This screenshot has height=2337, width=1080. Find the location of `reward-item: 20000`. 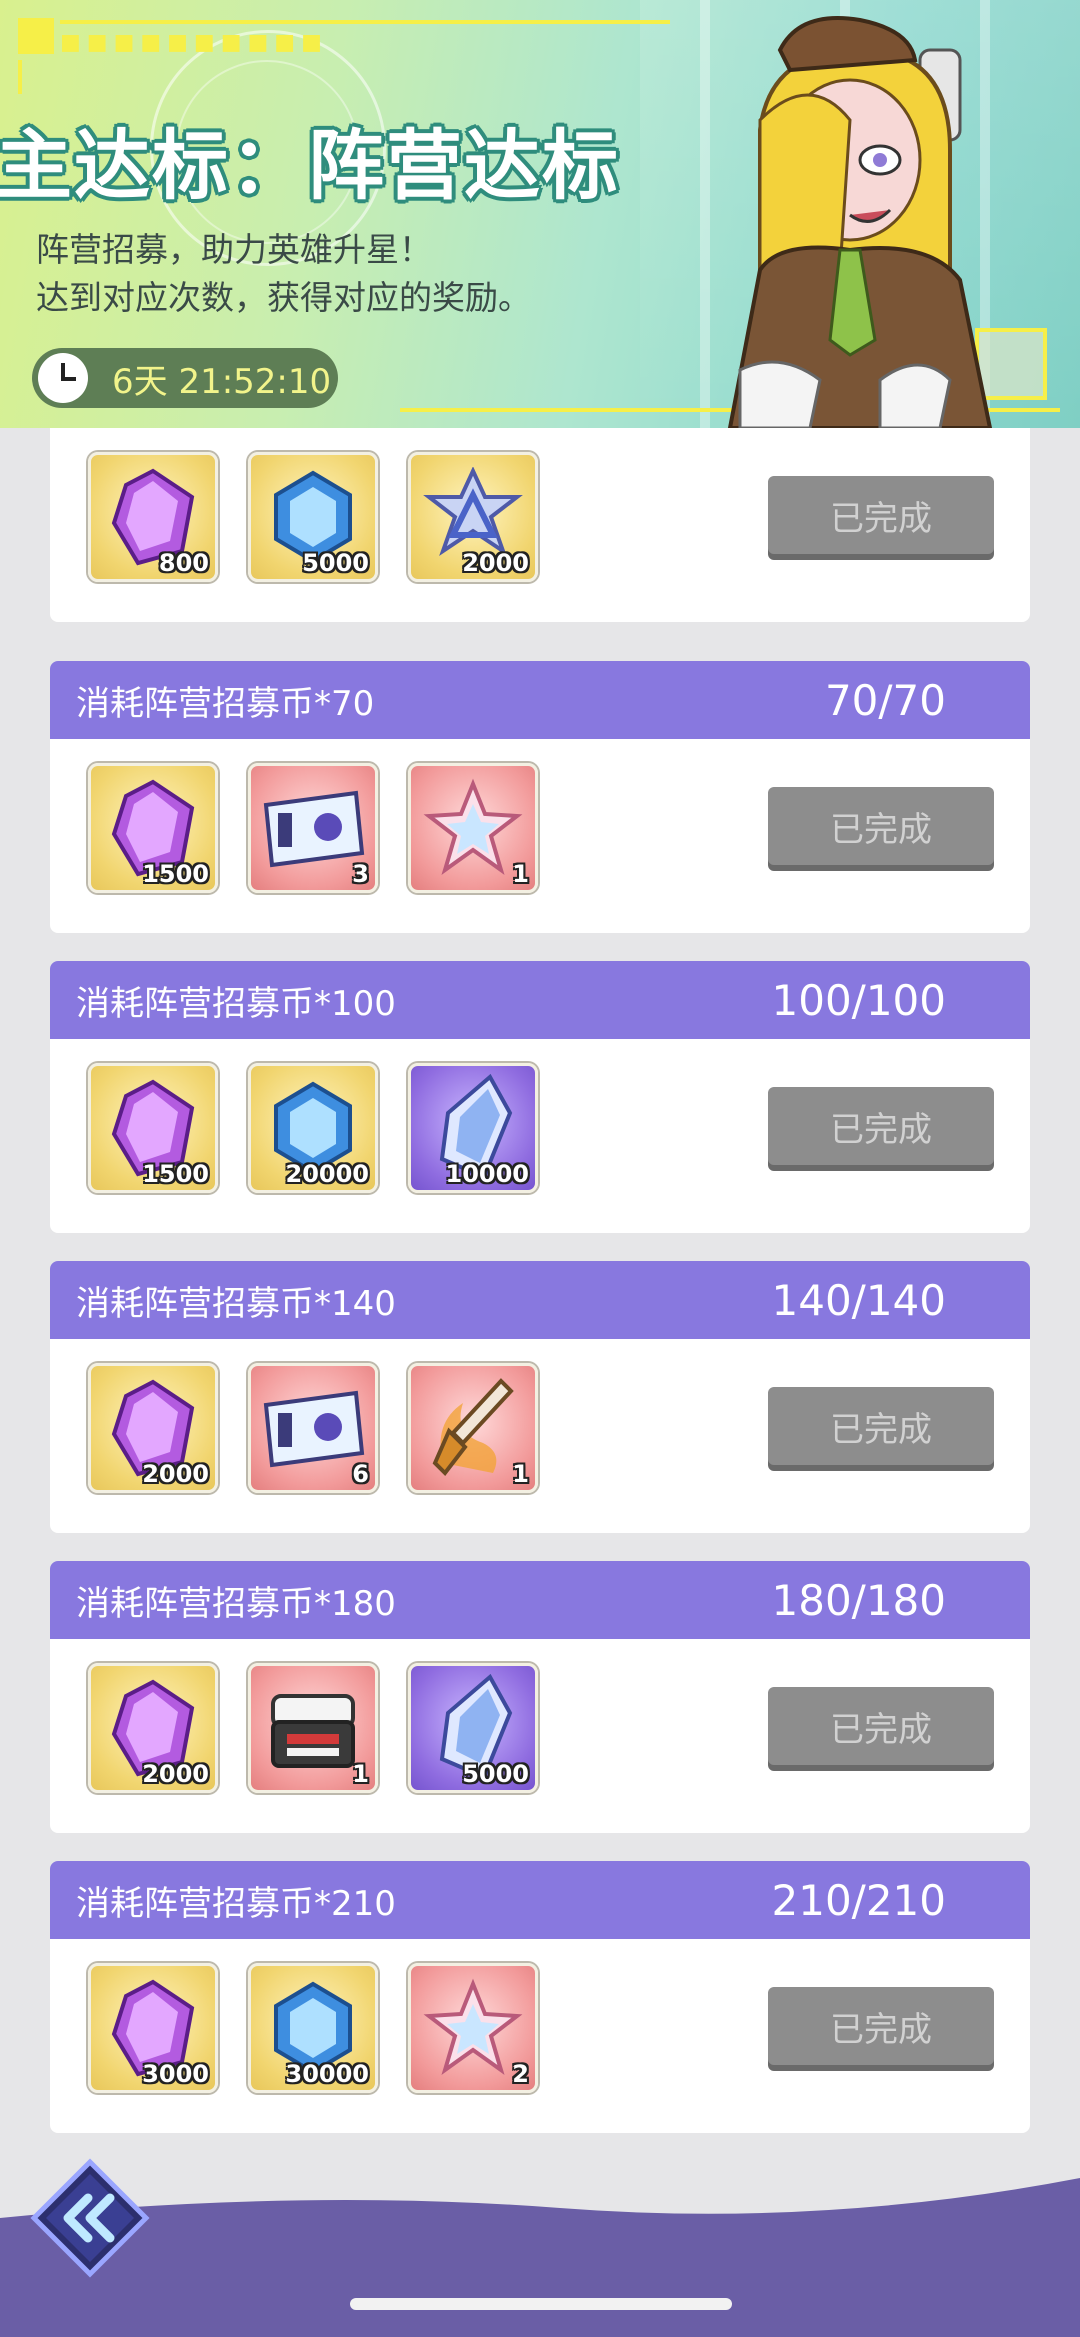

reward-item: 20000 is located at coordinates (313, 1128).